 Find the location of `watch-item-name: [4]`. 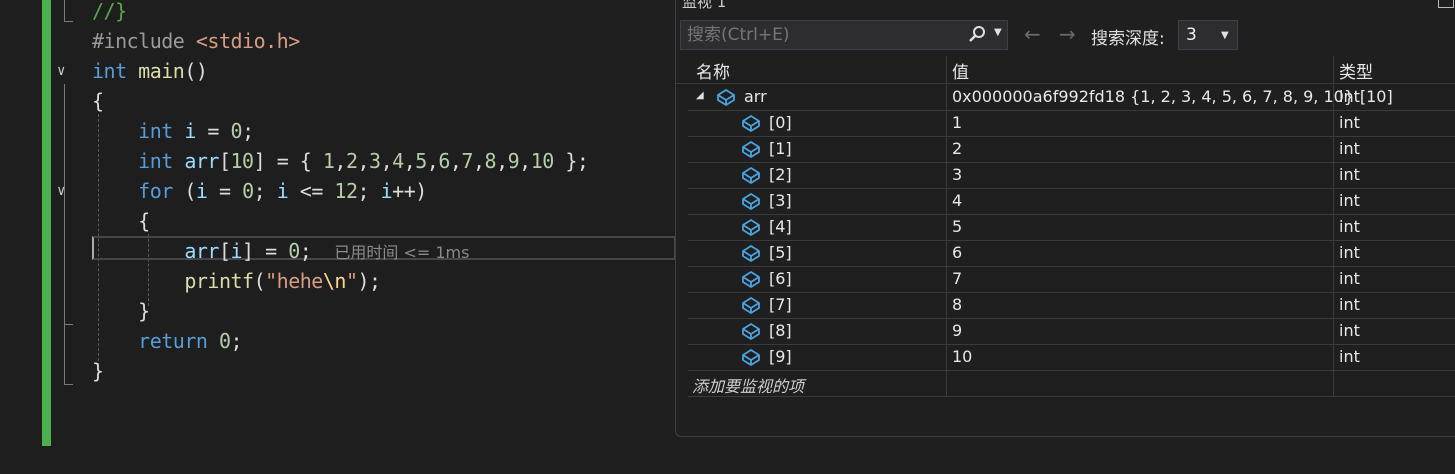

watch-item-name: [4] is located at coordinates (780, 226).